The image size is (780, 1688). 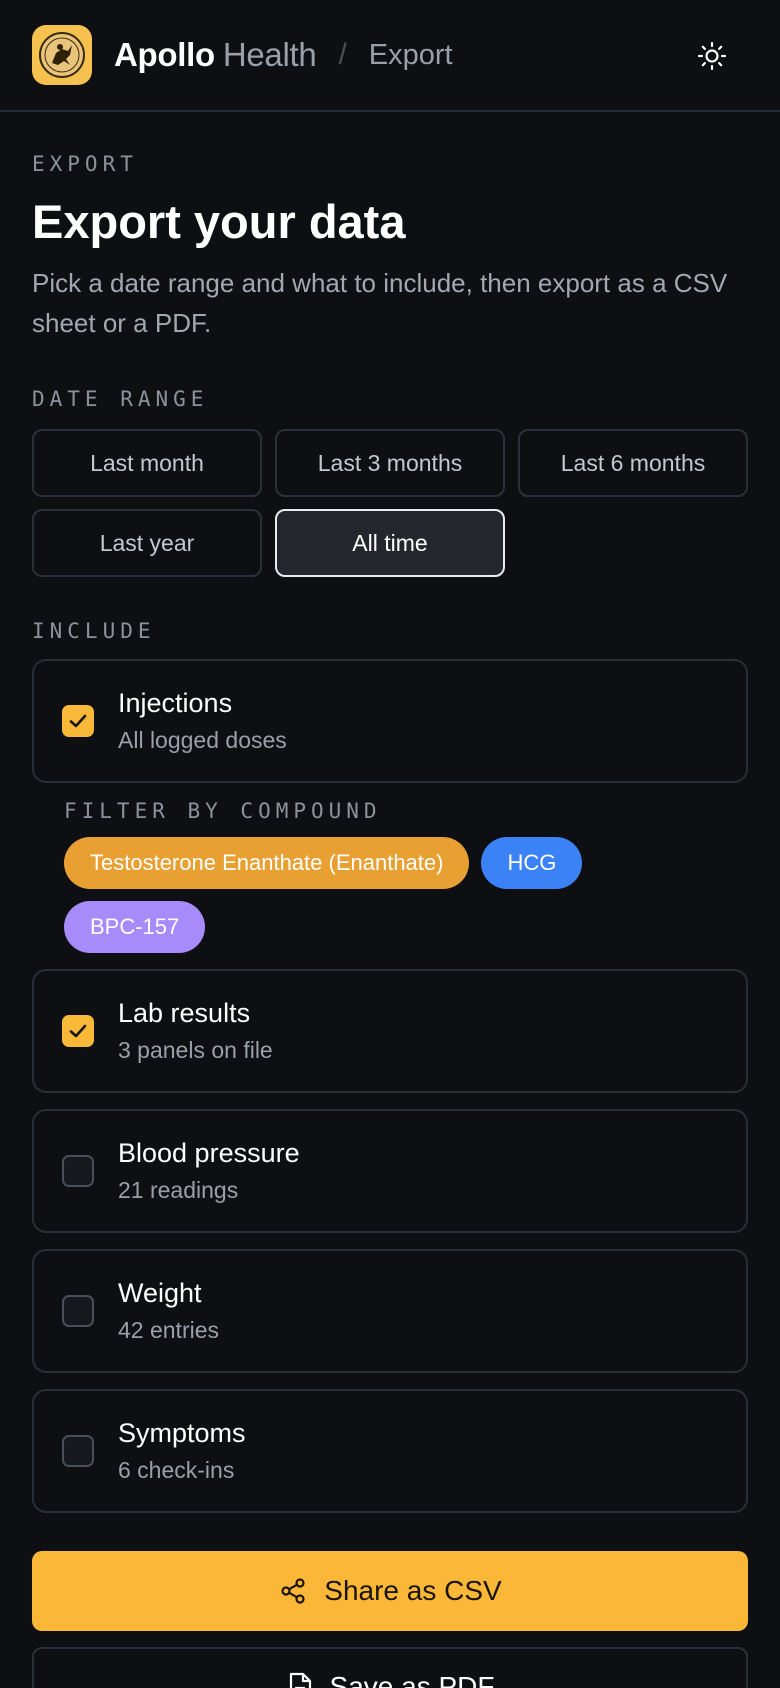 What do you see at coordinates (147, 543) in the screenshot?
I see `range-last-year-button: Last year` at bounding box center [147, 543].